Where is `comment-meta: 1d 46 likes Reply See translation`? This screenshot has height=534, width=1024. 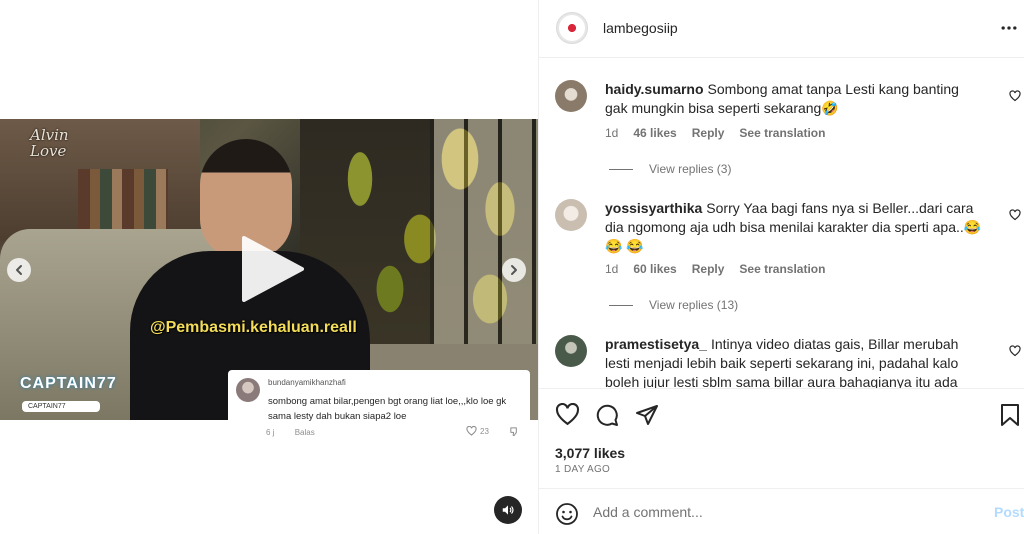
comment-meta: 1d 46 likes Reply See translation is located at coordinates (715, 133).